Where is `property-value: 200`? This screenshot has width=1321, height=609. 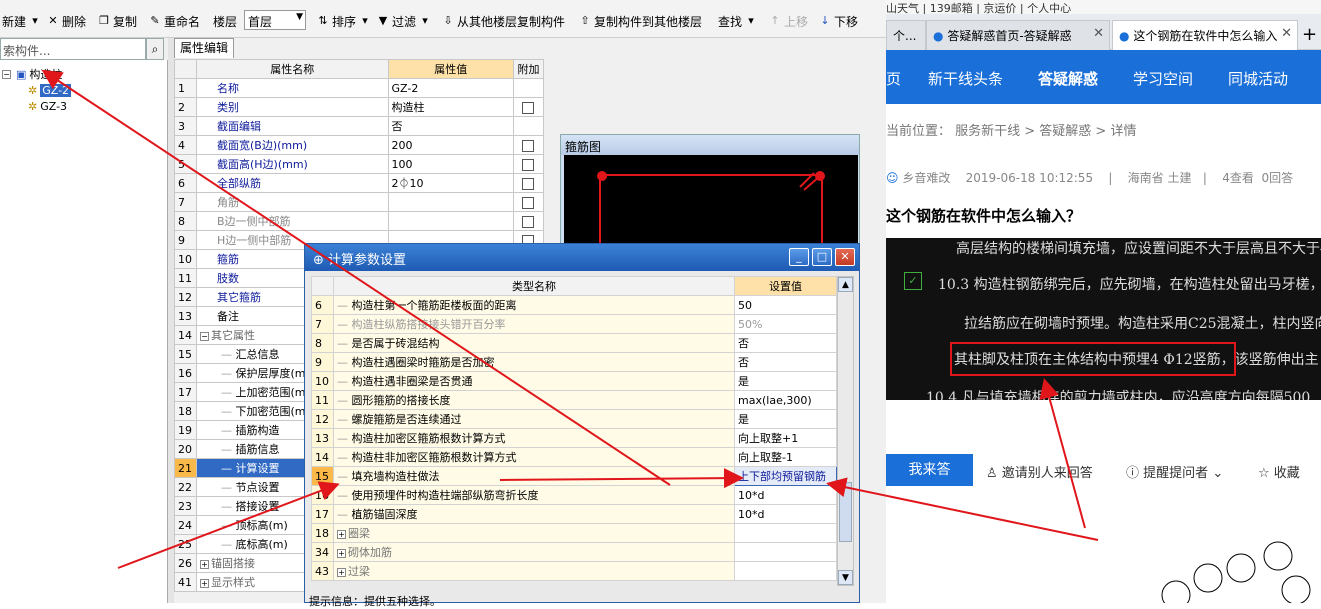
property-value: 200 is located at coordinates (450, 145).